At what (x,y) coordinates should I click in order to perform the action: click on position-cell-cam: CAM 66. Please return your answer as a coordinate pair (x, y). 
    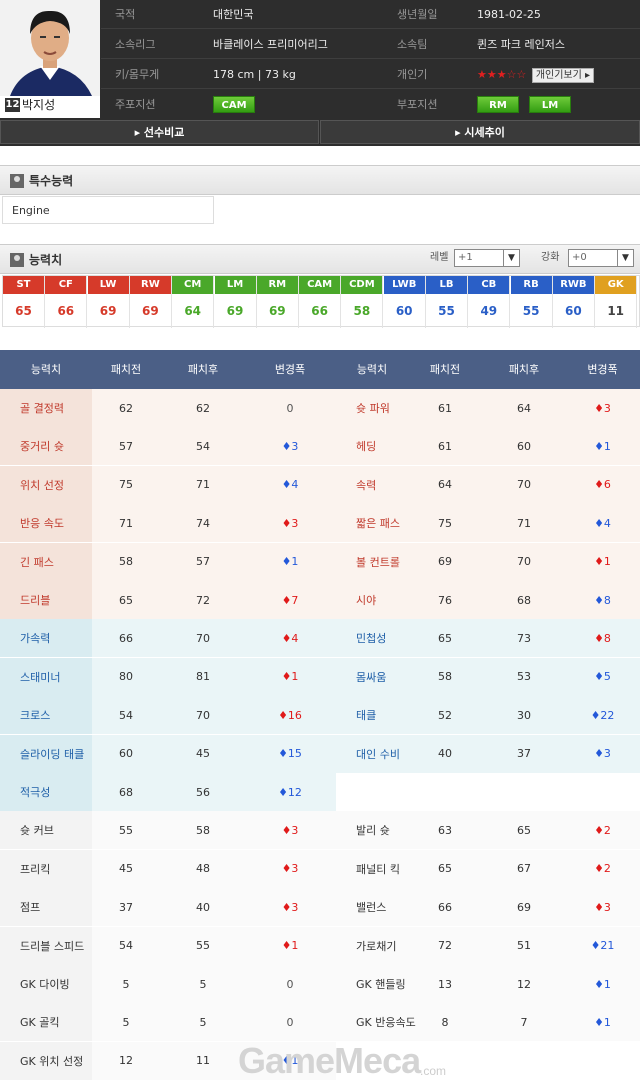
    Looking at the image, I should click on (320, 302).